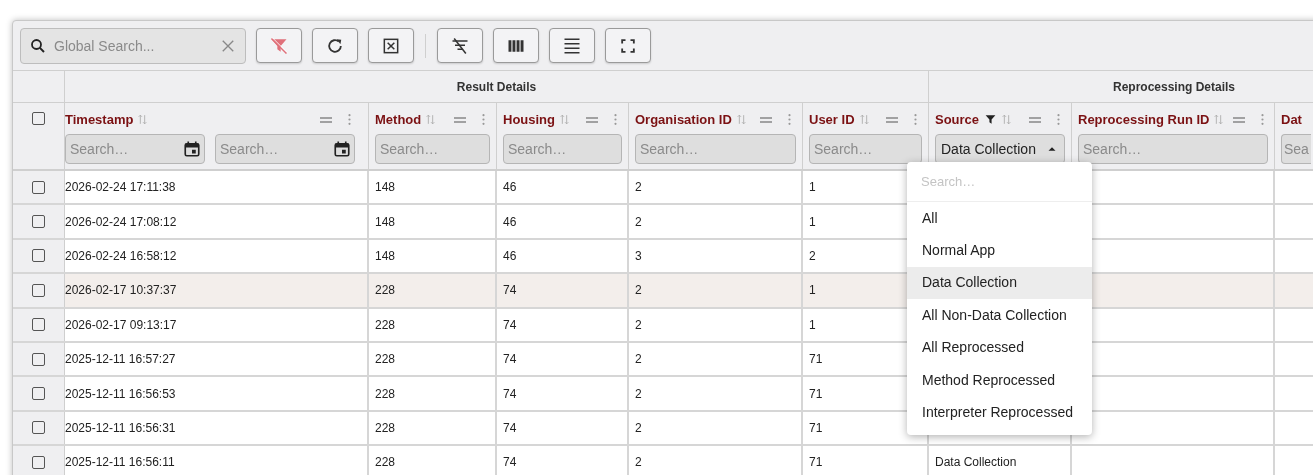 The height and width of the screenshot is (475, 1313). What do you see at coordinates (999, 250) in the screenshot?
I see `dropdown-option: Normal App` at bounding box center [999, 250].